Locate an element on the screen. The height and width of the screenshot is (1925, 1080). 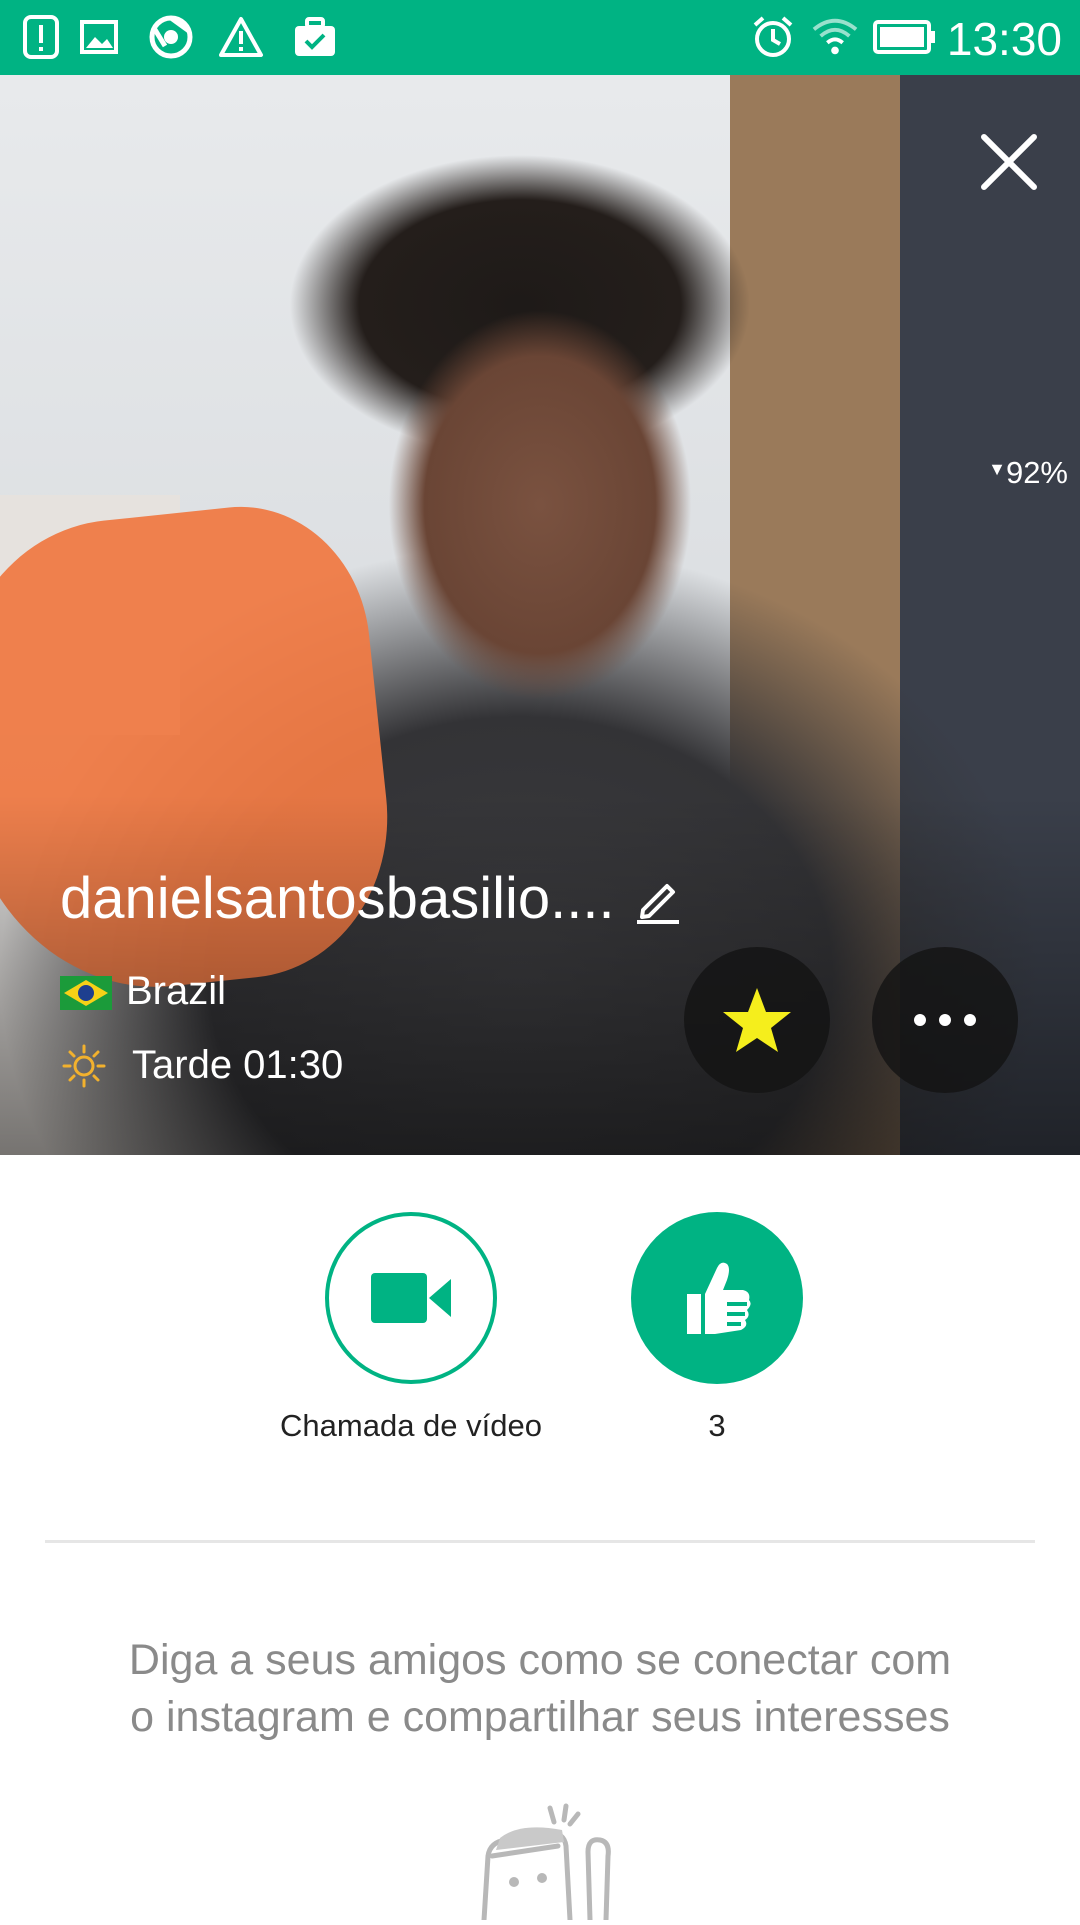
briefcase-check-icon is located at coordinates (315, 37).